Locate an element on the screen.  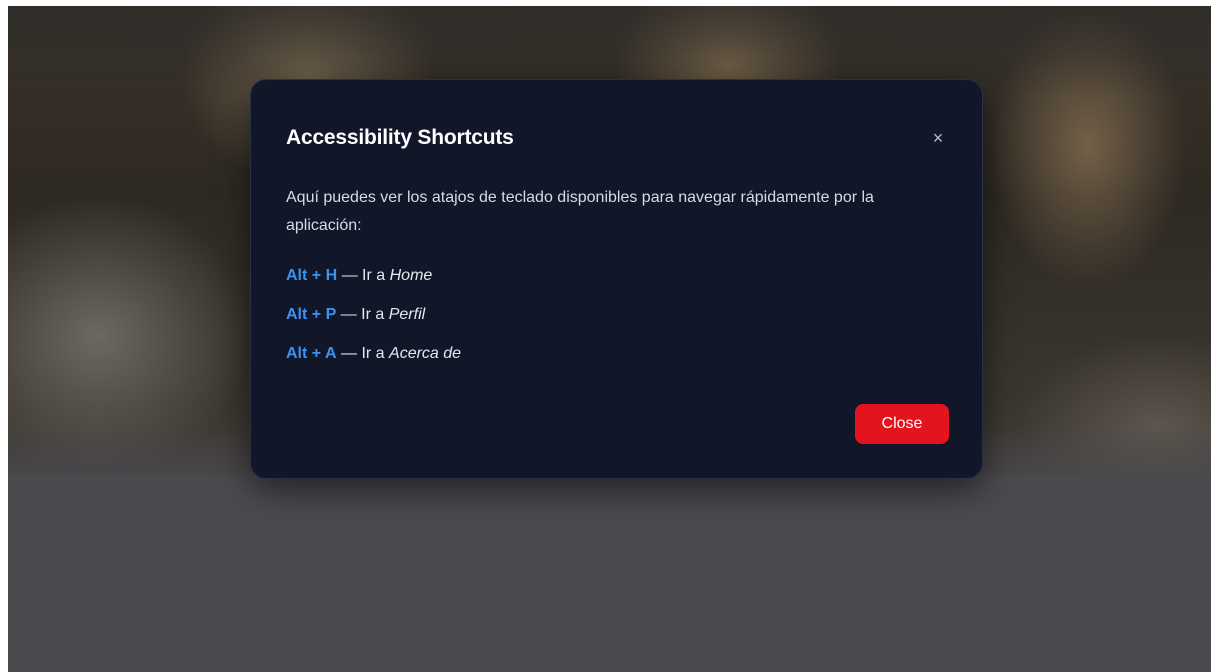
shortcut-destination: Acerca de is located at coordinates (425, 353).